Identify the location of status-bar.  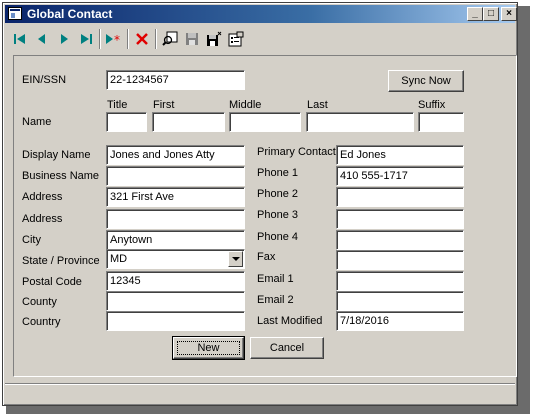
(260, 393).